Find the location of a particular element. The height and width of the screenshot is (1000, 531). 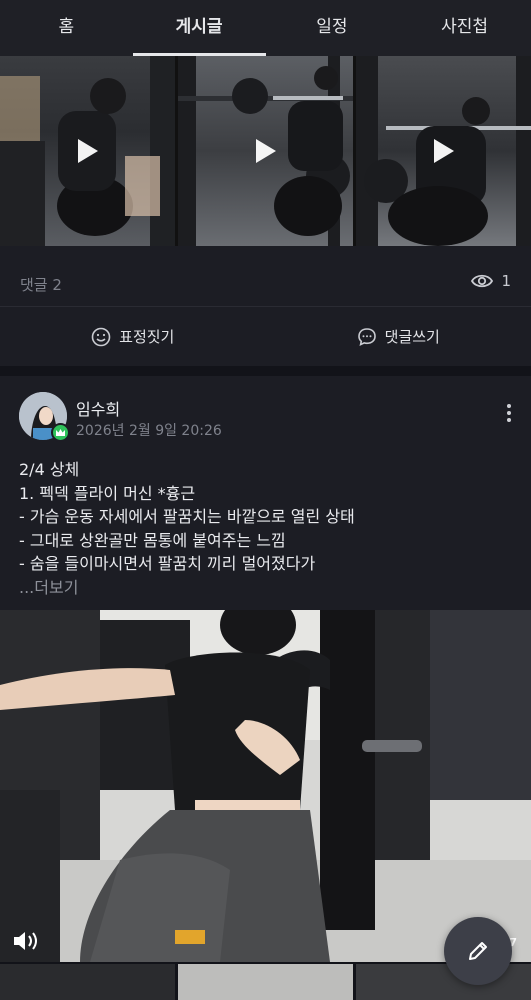

comment-count: 댓글 2 is located at coordinates (41, 284).